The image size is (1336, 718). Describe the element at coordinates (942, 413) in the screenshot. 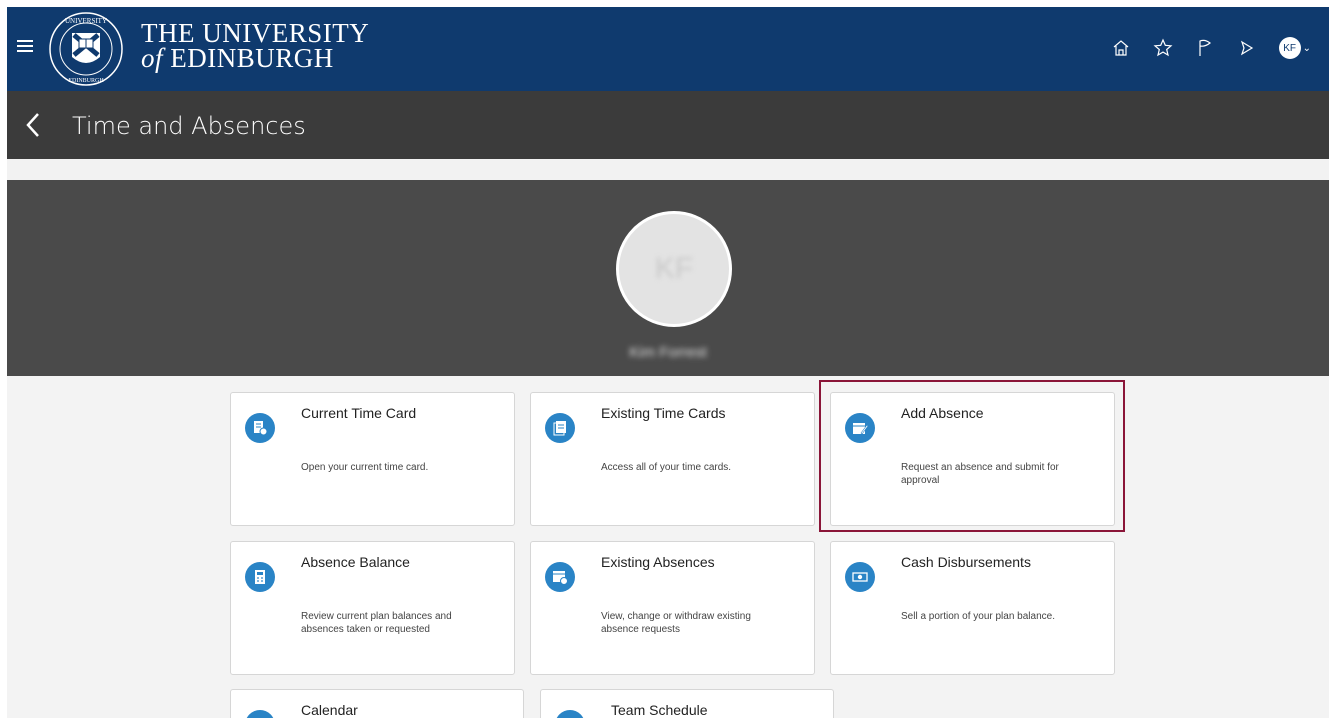

I see `tile-title: Add Absence` at that location.